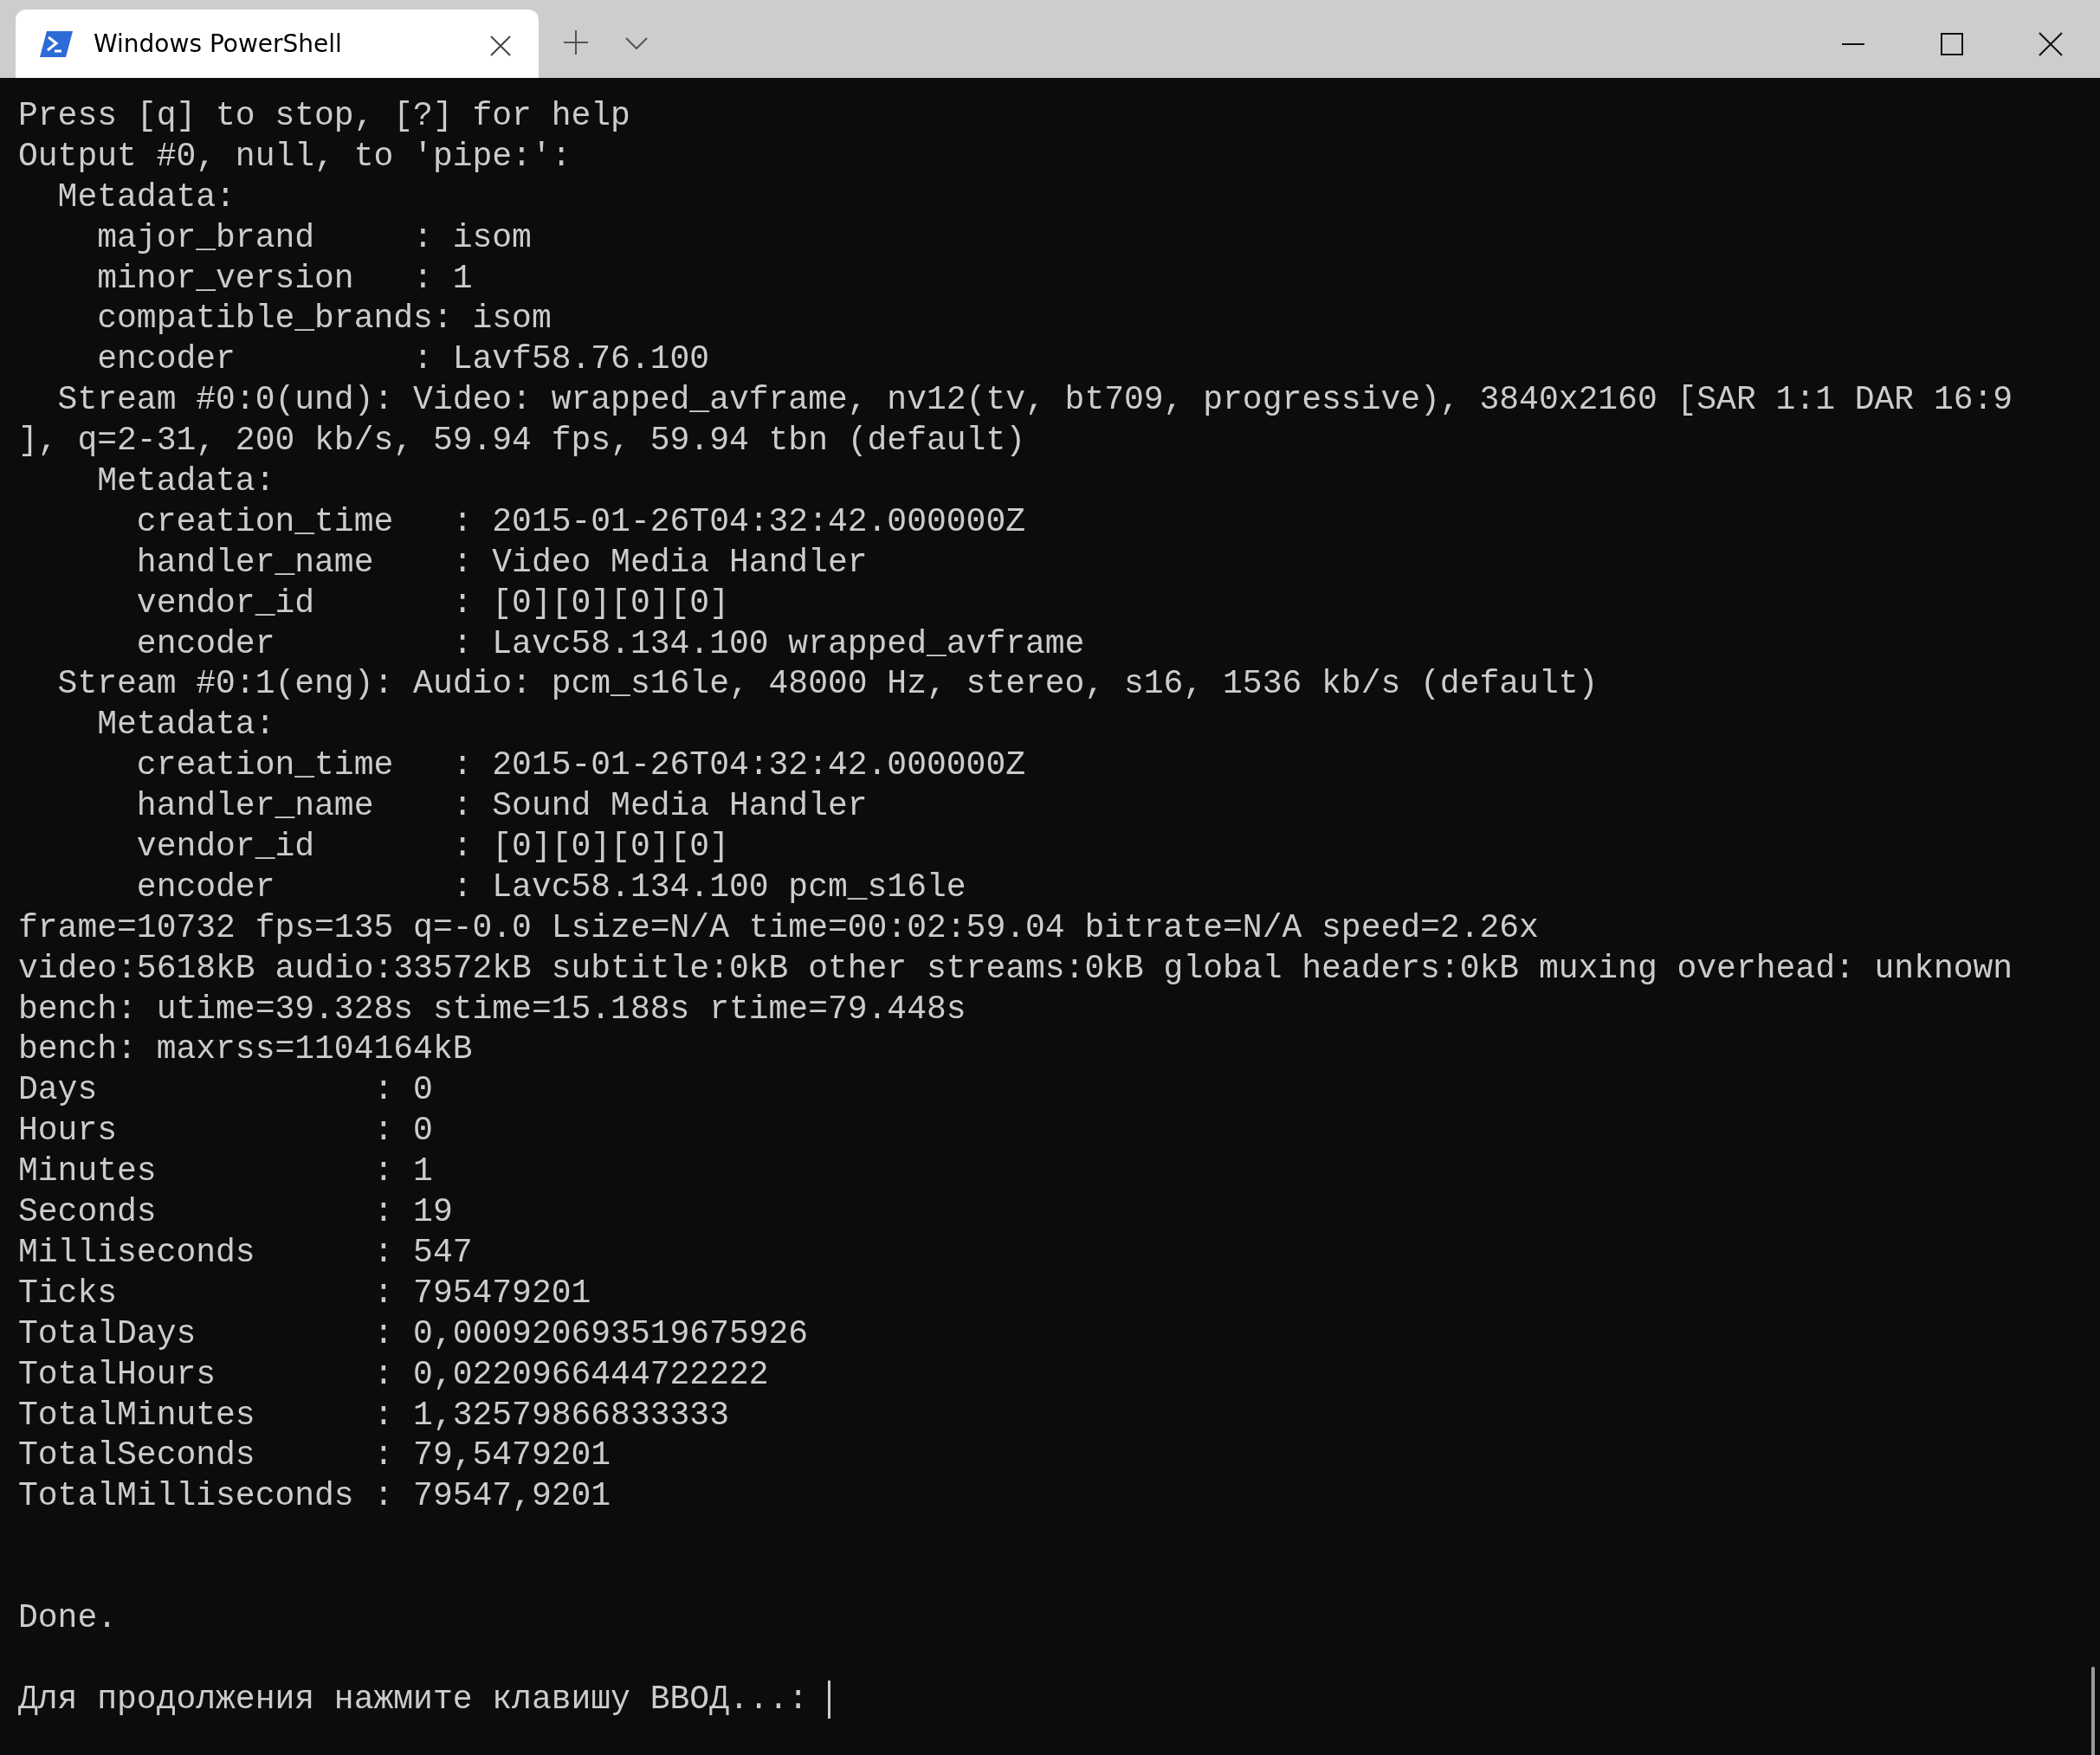  Describe the element at coordinates (295, 156) in the screenshot. I see `output-line: Output #0, null, to 'pipe:':` at that location.